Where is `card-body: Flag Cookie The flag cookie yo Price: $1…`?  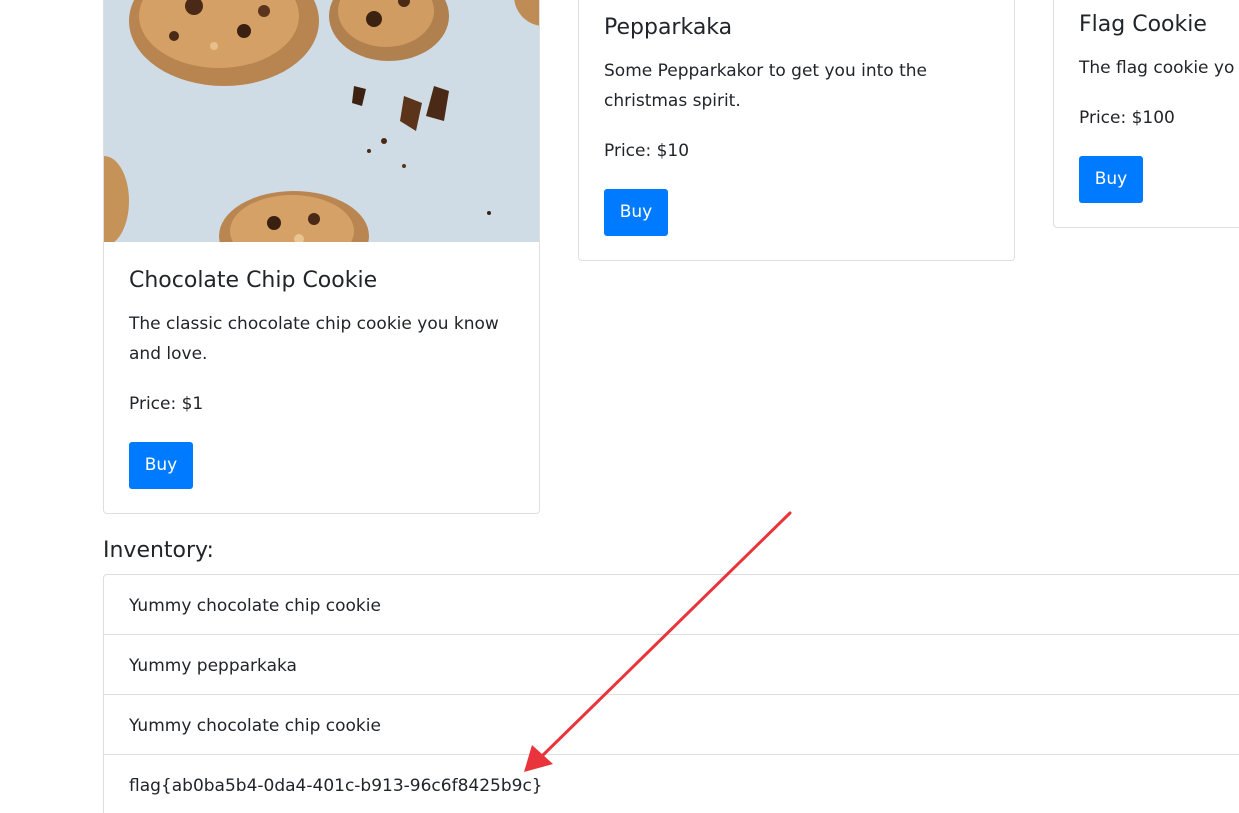
card-body: Flag Cookie The flag cookie yo Price: $1… is located at coordinates (1159, 71).